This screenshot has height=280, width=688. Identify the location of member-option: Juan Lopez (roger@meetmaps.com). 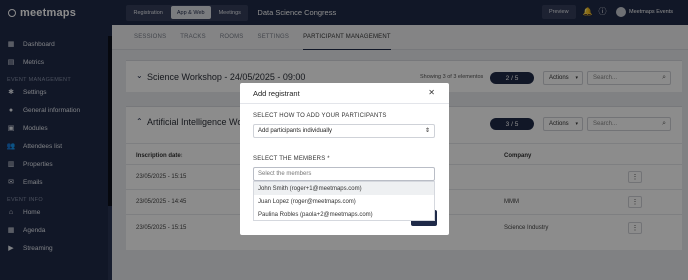
(344, 201).